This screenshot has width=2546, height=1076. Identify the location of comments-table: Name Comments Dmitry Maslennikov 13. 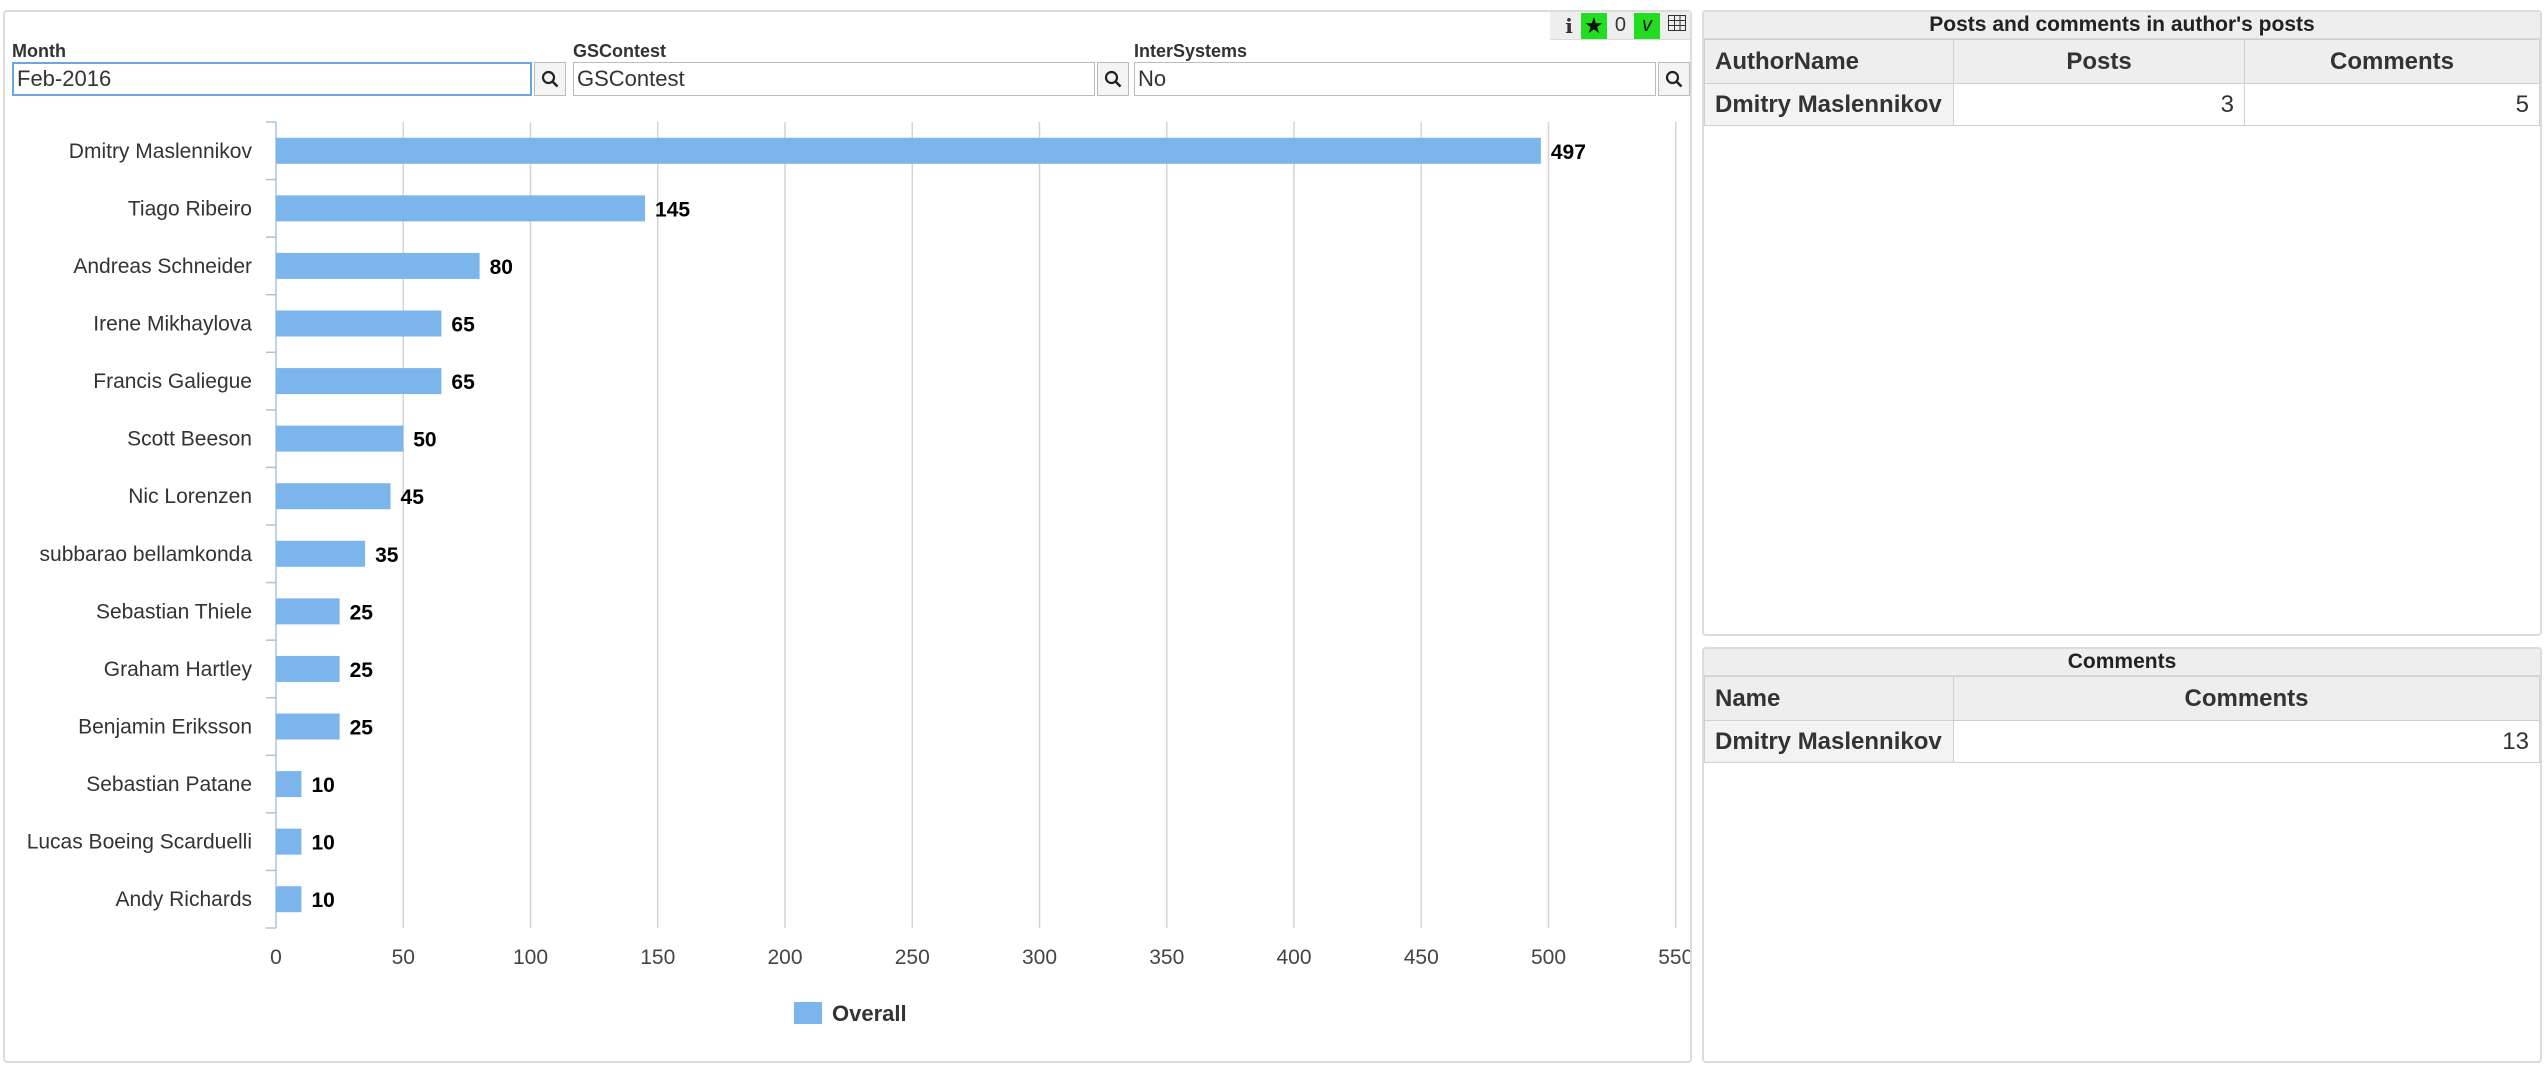
(2122, 719).